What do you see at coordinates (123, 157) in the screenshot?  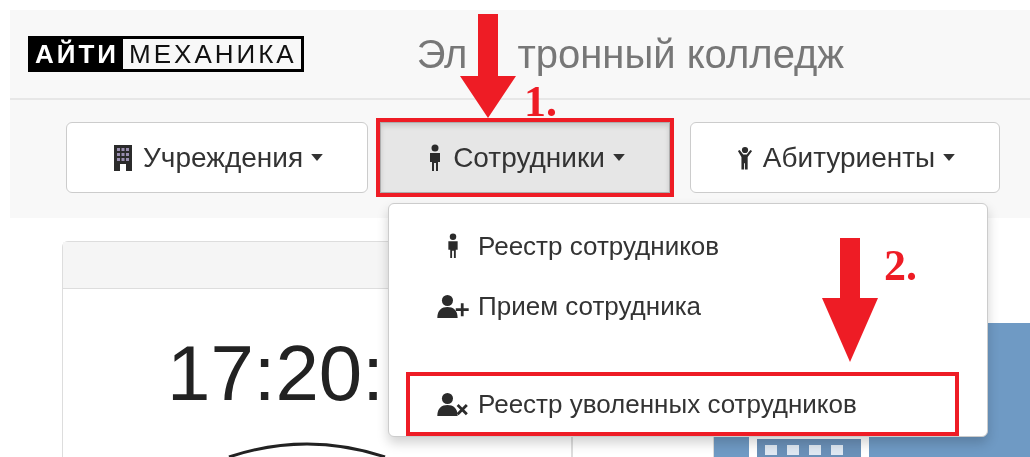 I see `building-icon` at bounding box center [123, 157].